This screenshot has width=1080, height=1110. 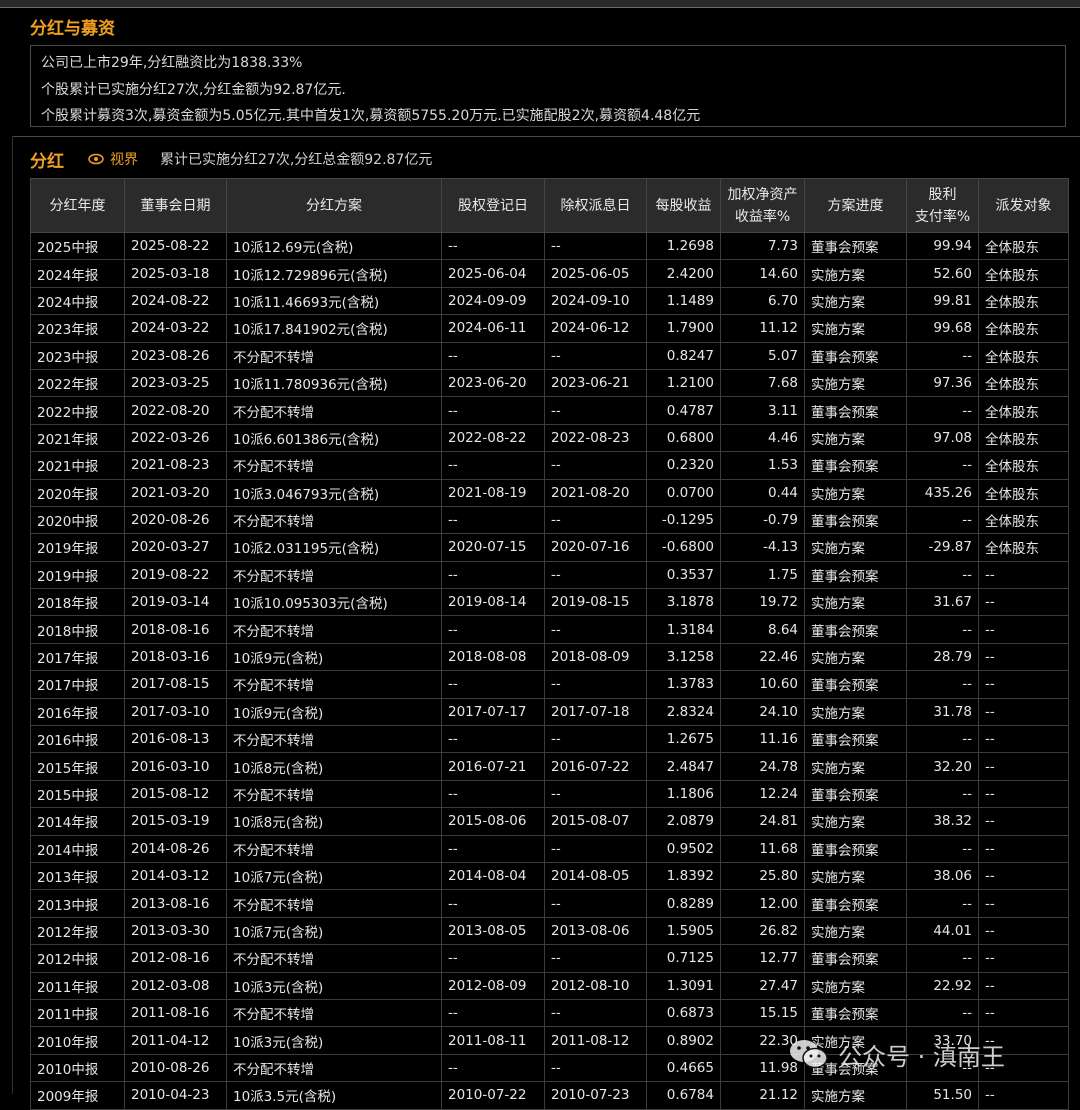 I want to click on cell-roe: 0.44, so click(x=762, y=492).